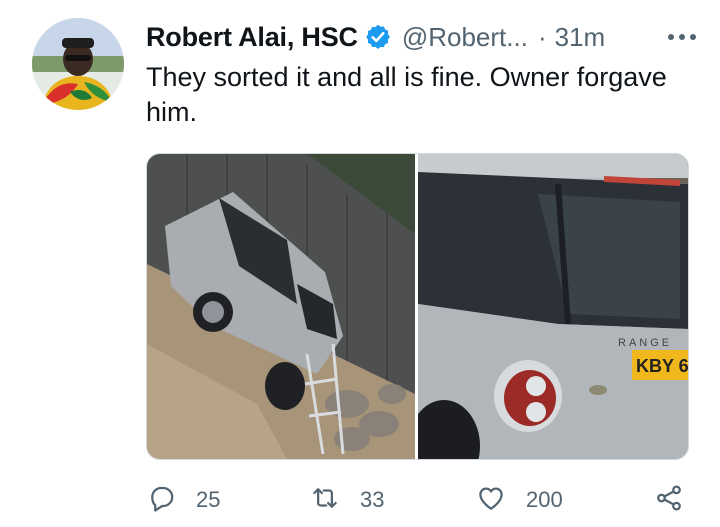 Image resolution: width=720 pixels, height=527 pixels. What do you see at coordinates (519, 500) in the screenshot?
I see `like-button: 200` at bounding box center [519, 500].